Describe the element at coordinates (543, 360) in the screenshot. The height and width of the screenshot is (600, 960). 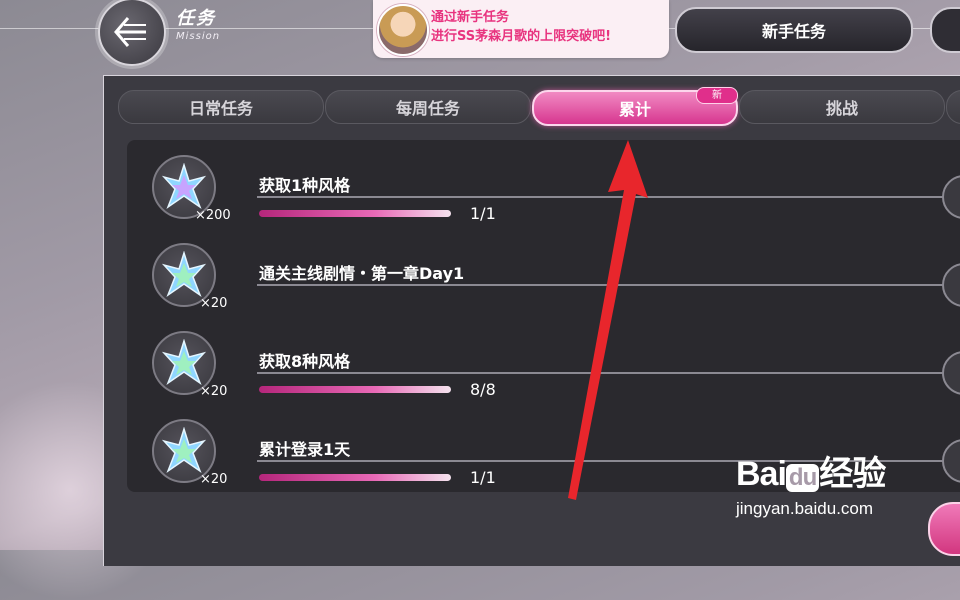
I see `list-item: ×20 获取8种风格 8/8` at that location.